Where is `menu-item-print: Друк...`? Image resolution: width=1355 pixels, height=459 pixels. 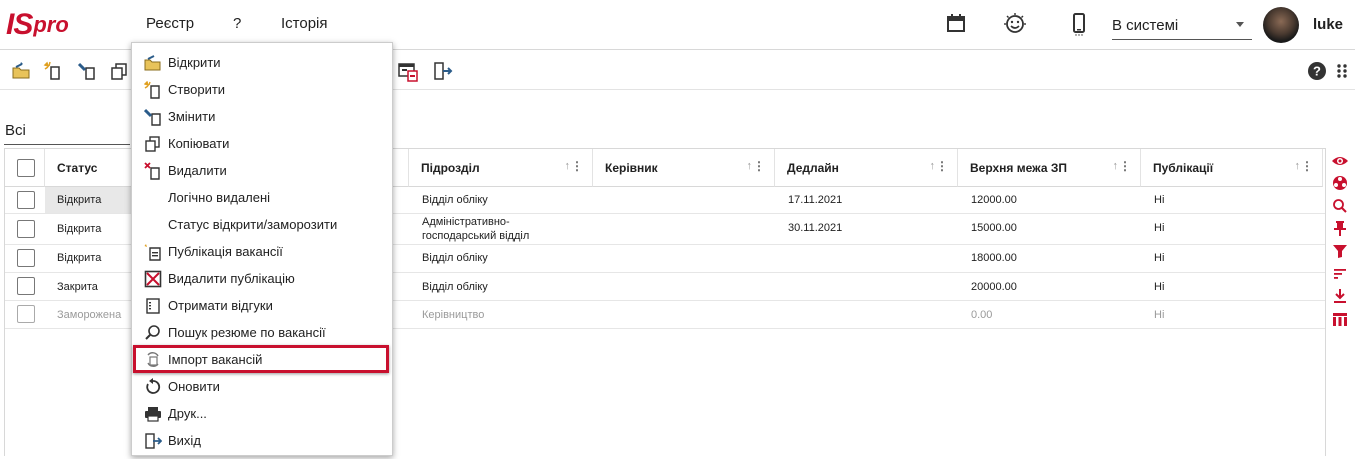
menu-item-print: Друк... is located at coordinates (262, 413).